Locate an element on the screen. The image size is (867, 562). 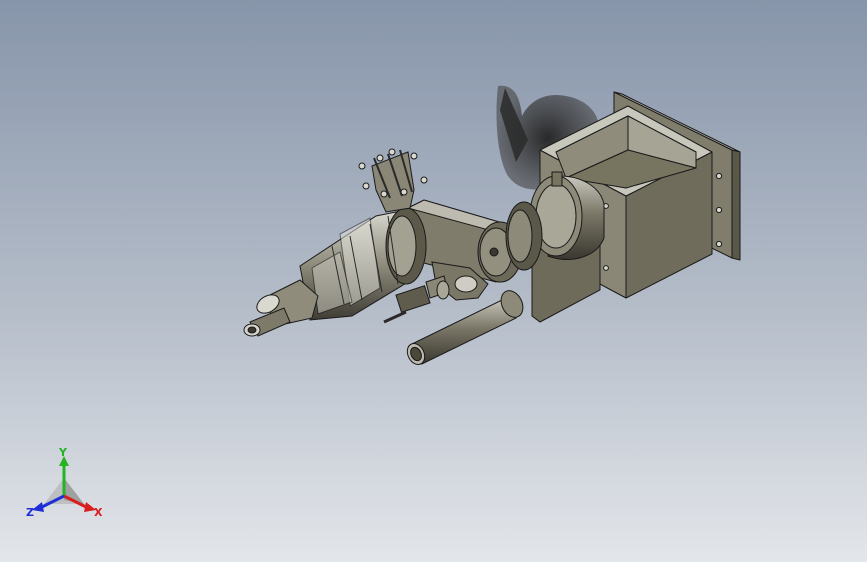
y-axis-label: Y is located at coordinates (63, 453).